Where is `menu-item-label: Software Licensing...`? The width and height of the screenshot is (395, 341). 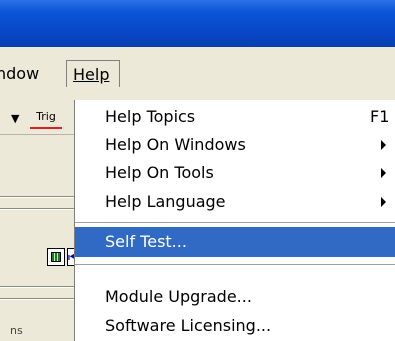
menu-item-label: Software Licensing... is located at coordinates (188, 325).